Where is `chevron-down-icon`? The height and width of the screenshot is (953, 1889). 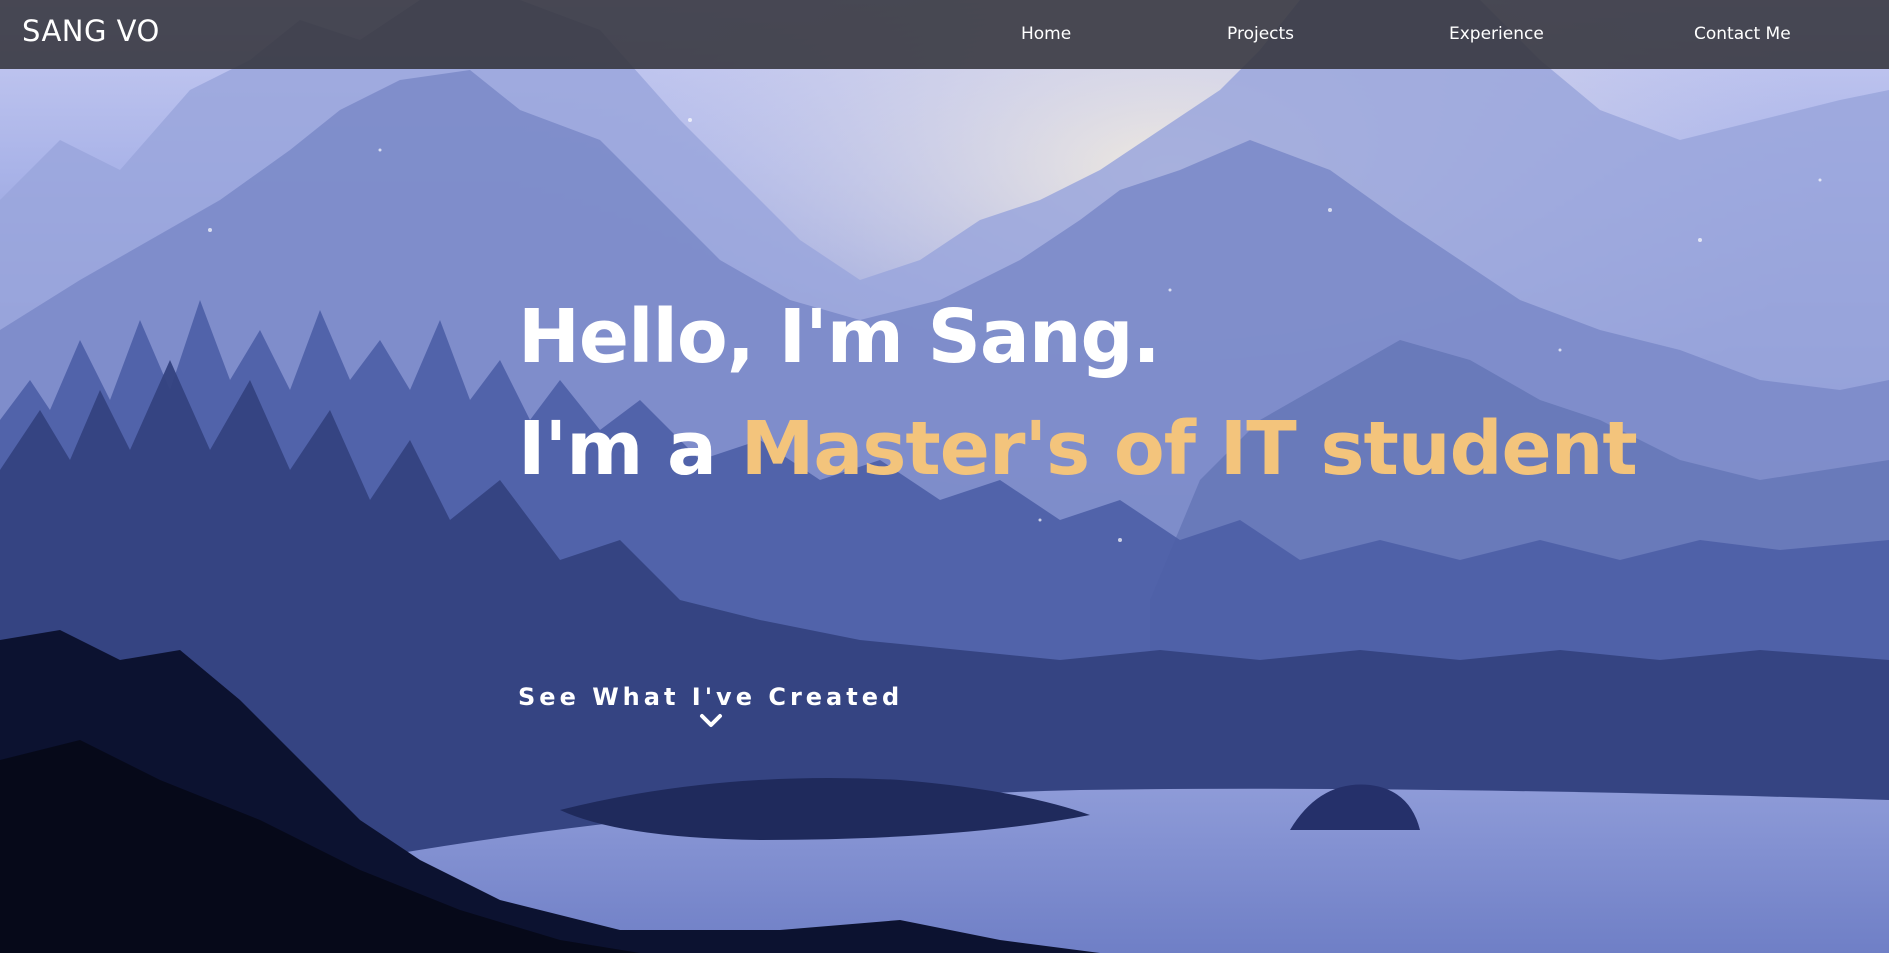
chevron-down-icon is located at coordinates (711, 721).